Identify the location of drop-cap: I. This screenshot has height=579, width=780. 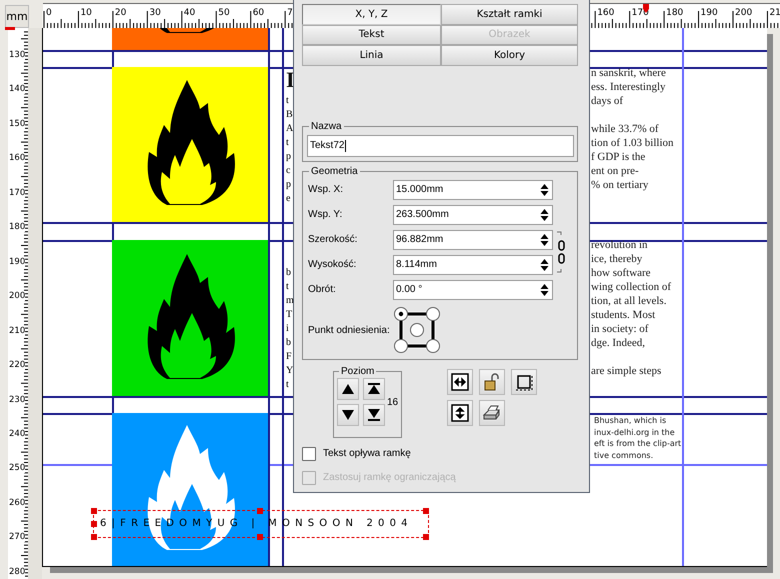
(290, 80).